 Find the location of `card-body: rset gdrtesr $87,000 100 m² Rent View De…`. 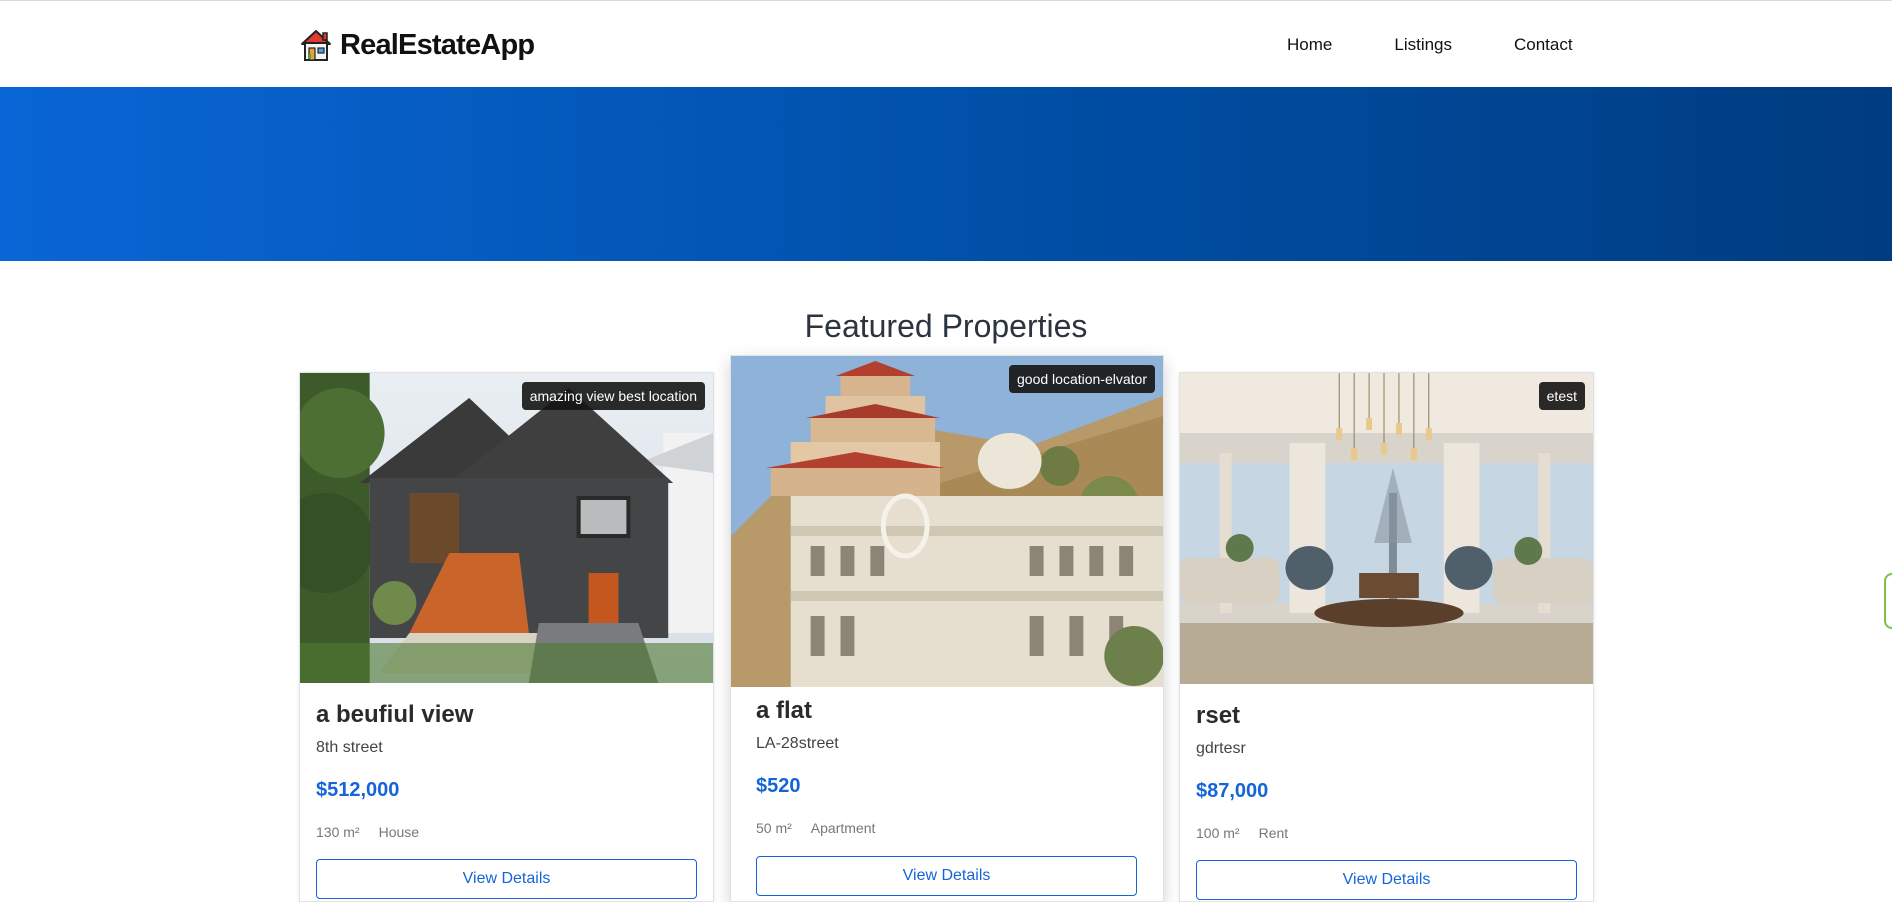

card-body: rset gdrtesr $87,000 100 m² Rent View De… is located at coordinates (1386, 800).